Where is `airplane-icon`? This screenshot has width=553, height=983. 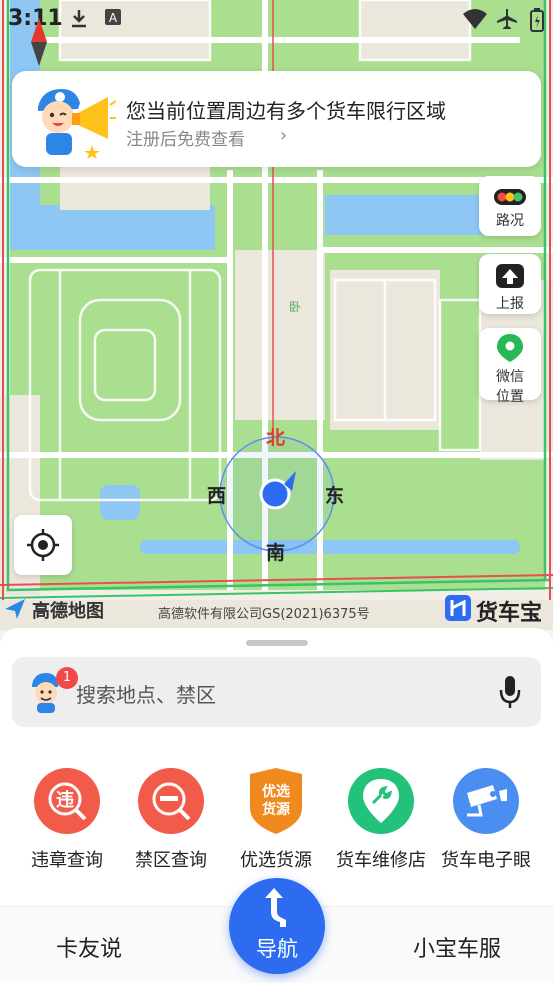 airplane-icon is located at coordinates (507, 19).